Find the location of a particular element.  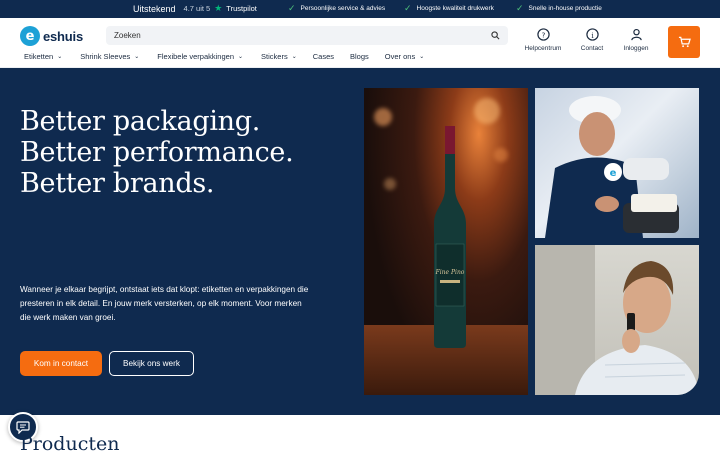

rating-label: Uitstekend is located at coordinates (154, 8).